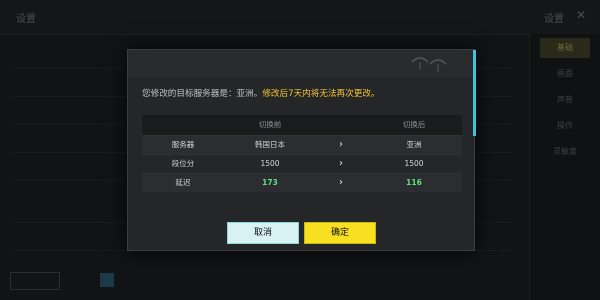  Describe the element at coordinates (302, 163) in the screenshot. I see `table-row: 段位分 1500 › 1500` at that location.